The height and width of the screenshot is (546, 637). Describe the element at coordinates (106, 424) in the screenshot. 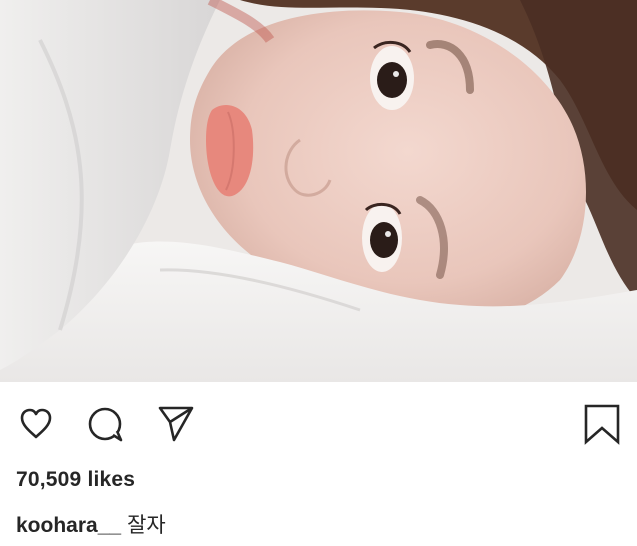

I see `comment-bubble-icon` at that location.